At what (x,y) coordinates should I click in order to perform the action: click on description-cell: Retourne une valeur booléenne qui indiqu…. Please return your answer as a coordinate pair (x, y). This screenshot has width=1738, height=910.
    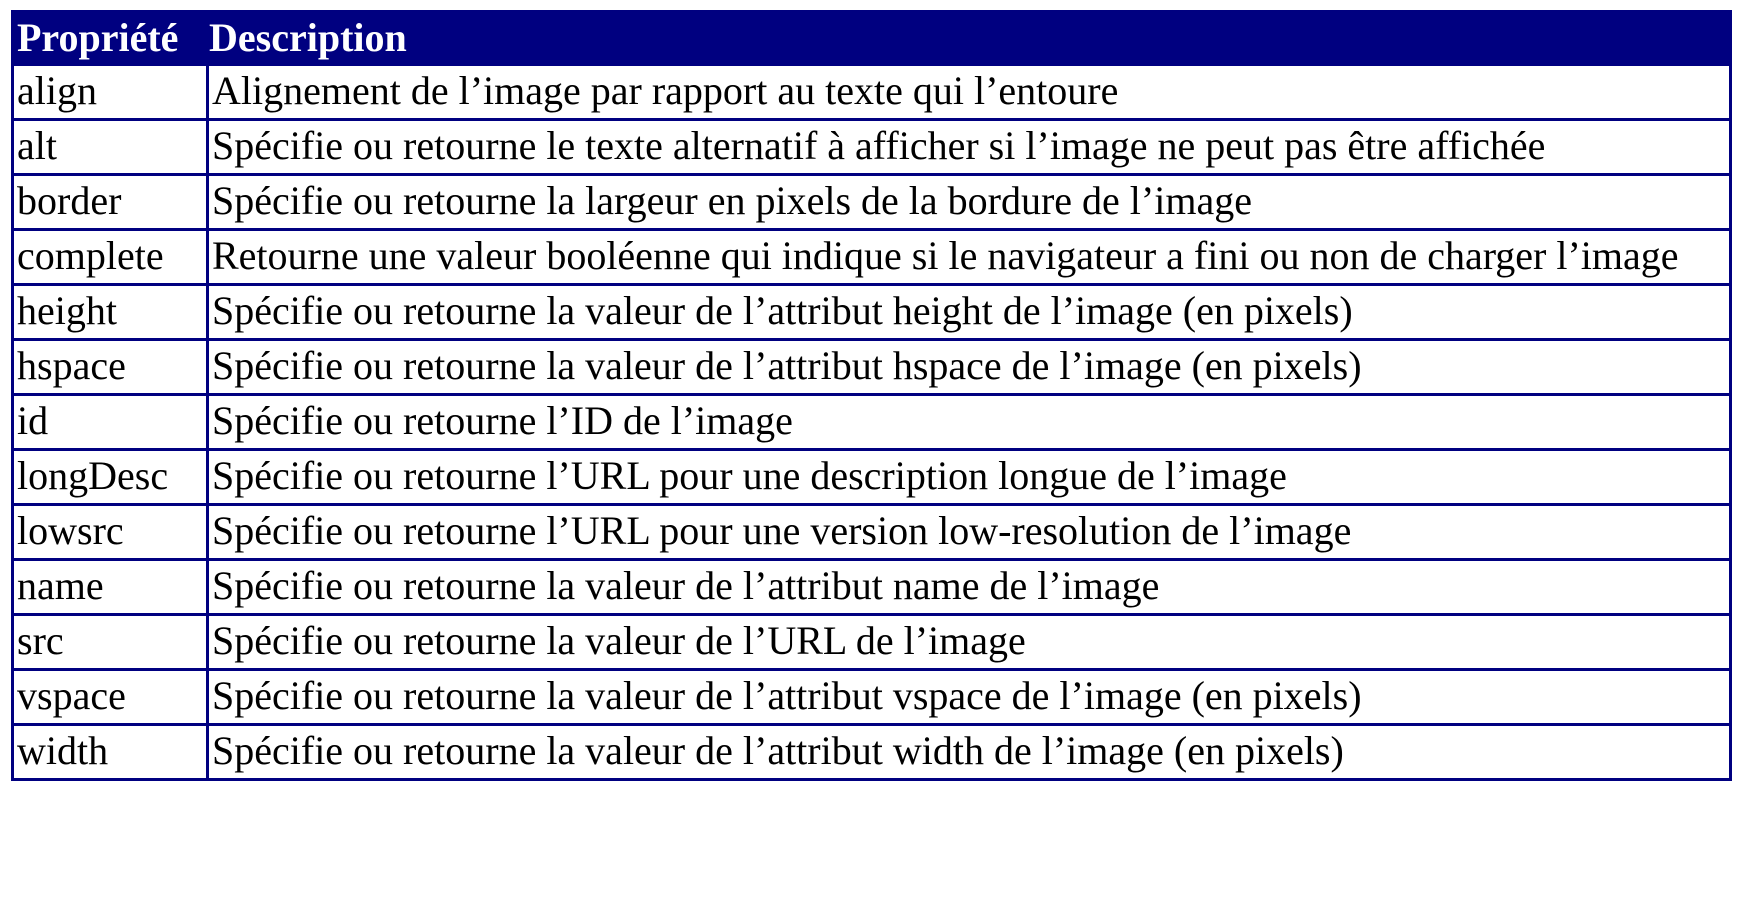
    Looking at the image, I should click on (969, 257).